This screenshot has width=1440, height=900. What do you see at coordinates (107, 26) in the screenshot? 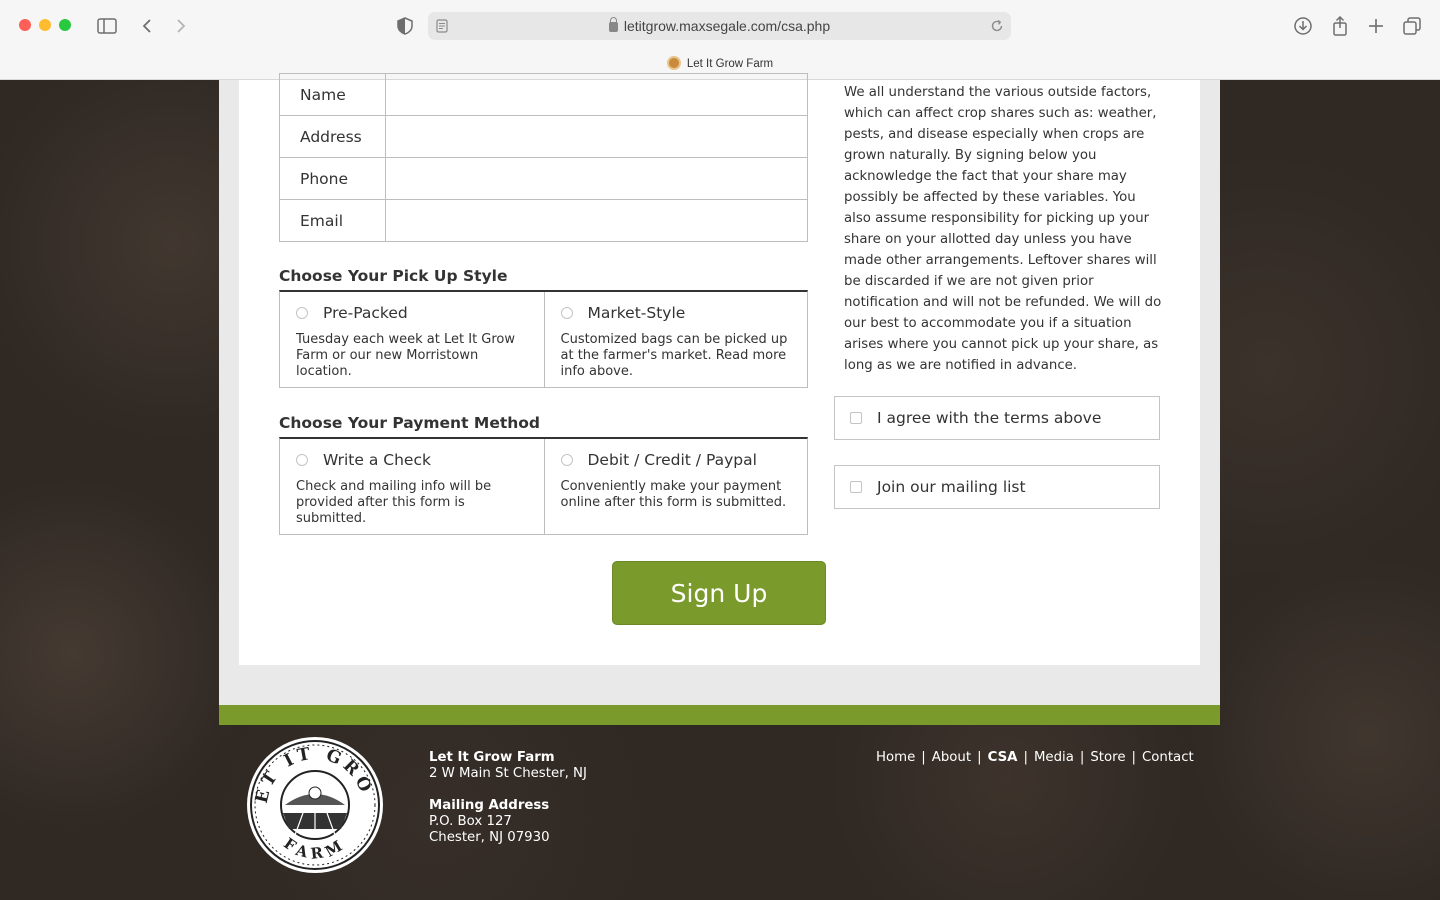
I see `sidebar-toggle-icon` at bounding box center [107, 26].